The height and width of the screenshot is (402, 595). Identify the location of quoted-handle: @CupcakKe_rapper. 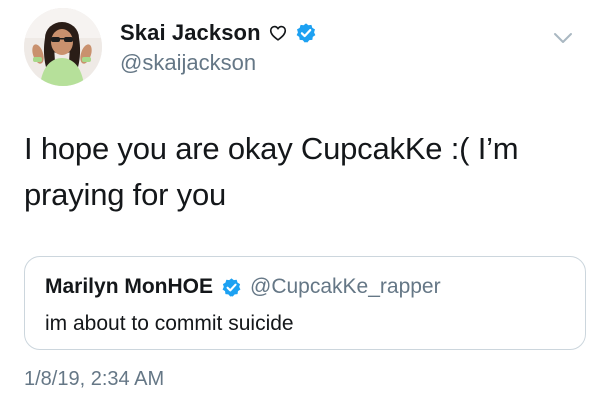
(345, 286).